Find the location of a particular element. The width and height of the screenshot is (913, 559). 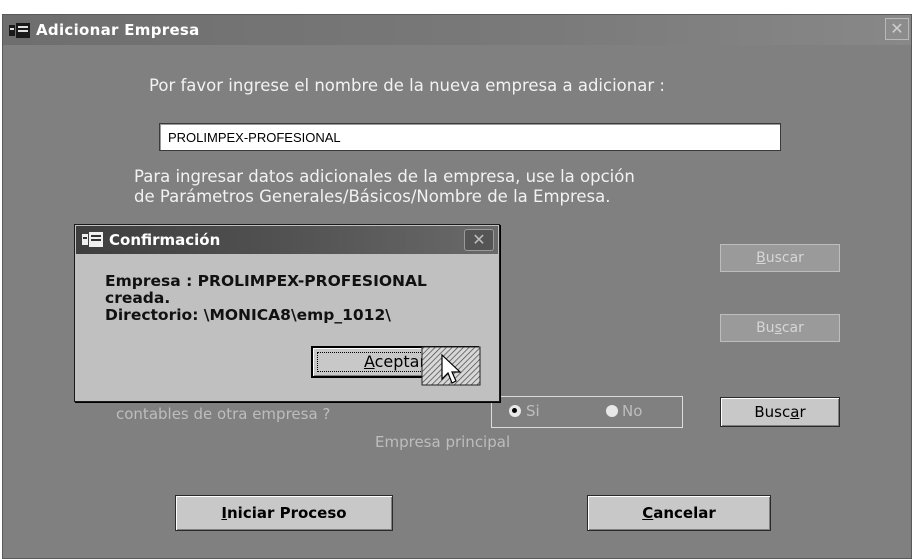

iniciar-label-post: niciar Proceso is located at coordinates (287, 513).